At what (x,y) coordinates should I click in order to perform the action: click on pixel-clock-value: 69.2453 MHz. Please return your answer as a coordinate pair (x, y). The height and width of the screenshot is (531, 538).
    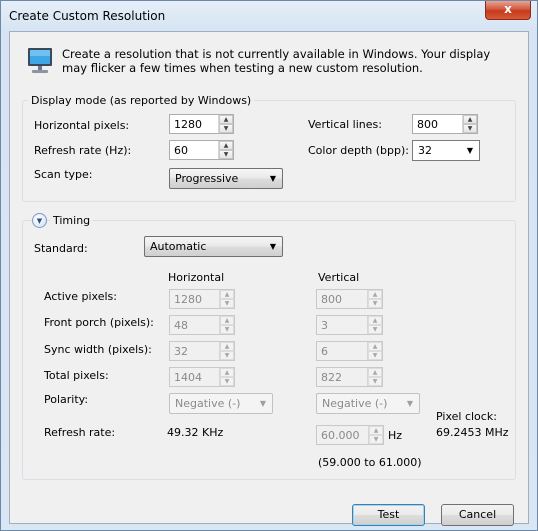
    Looking at the image, I should click on (472, 432).